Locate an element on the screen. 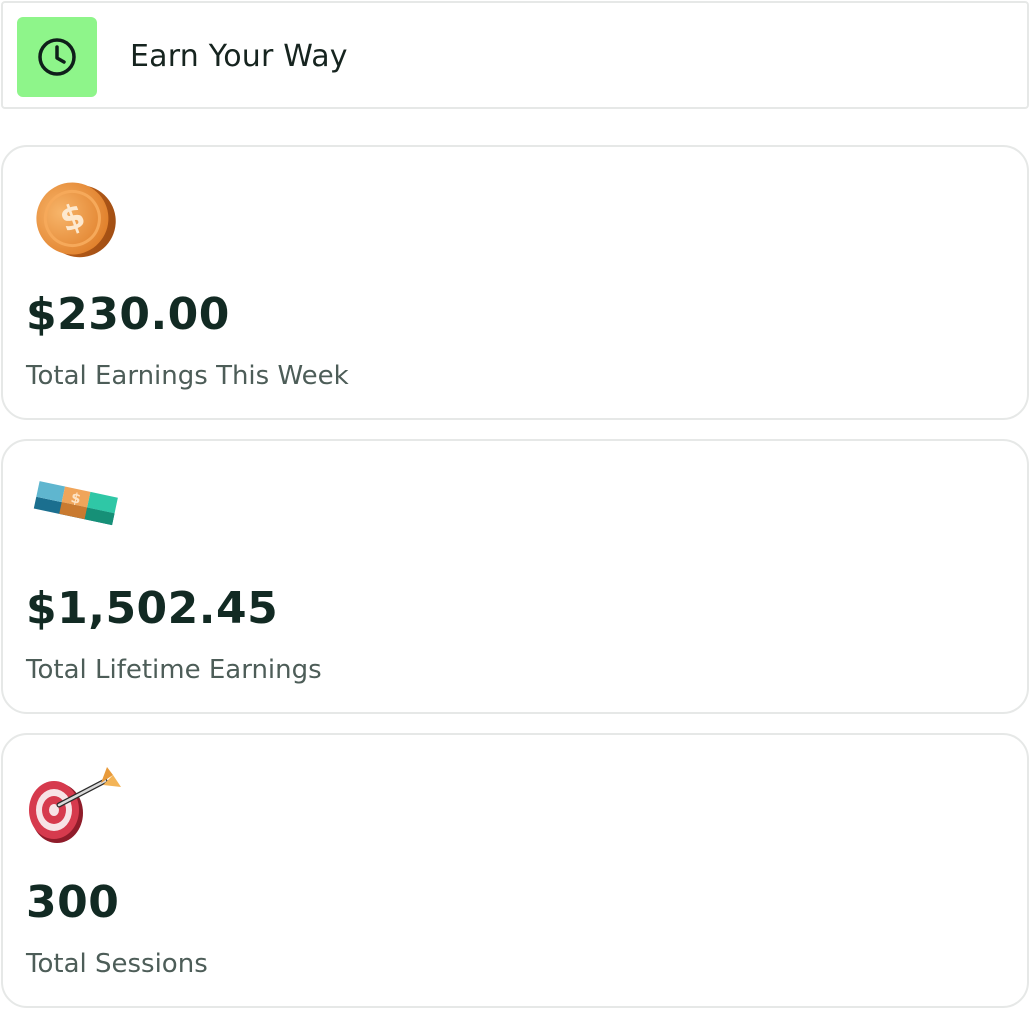 Image resolution: width=1032 pixels, height=1010 pixels. sessions-value: 300 is located at coordinates (73, 902).